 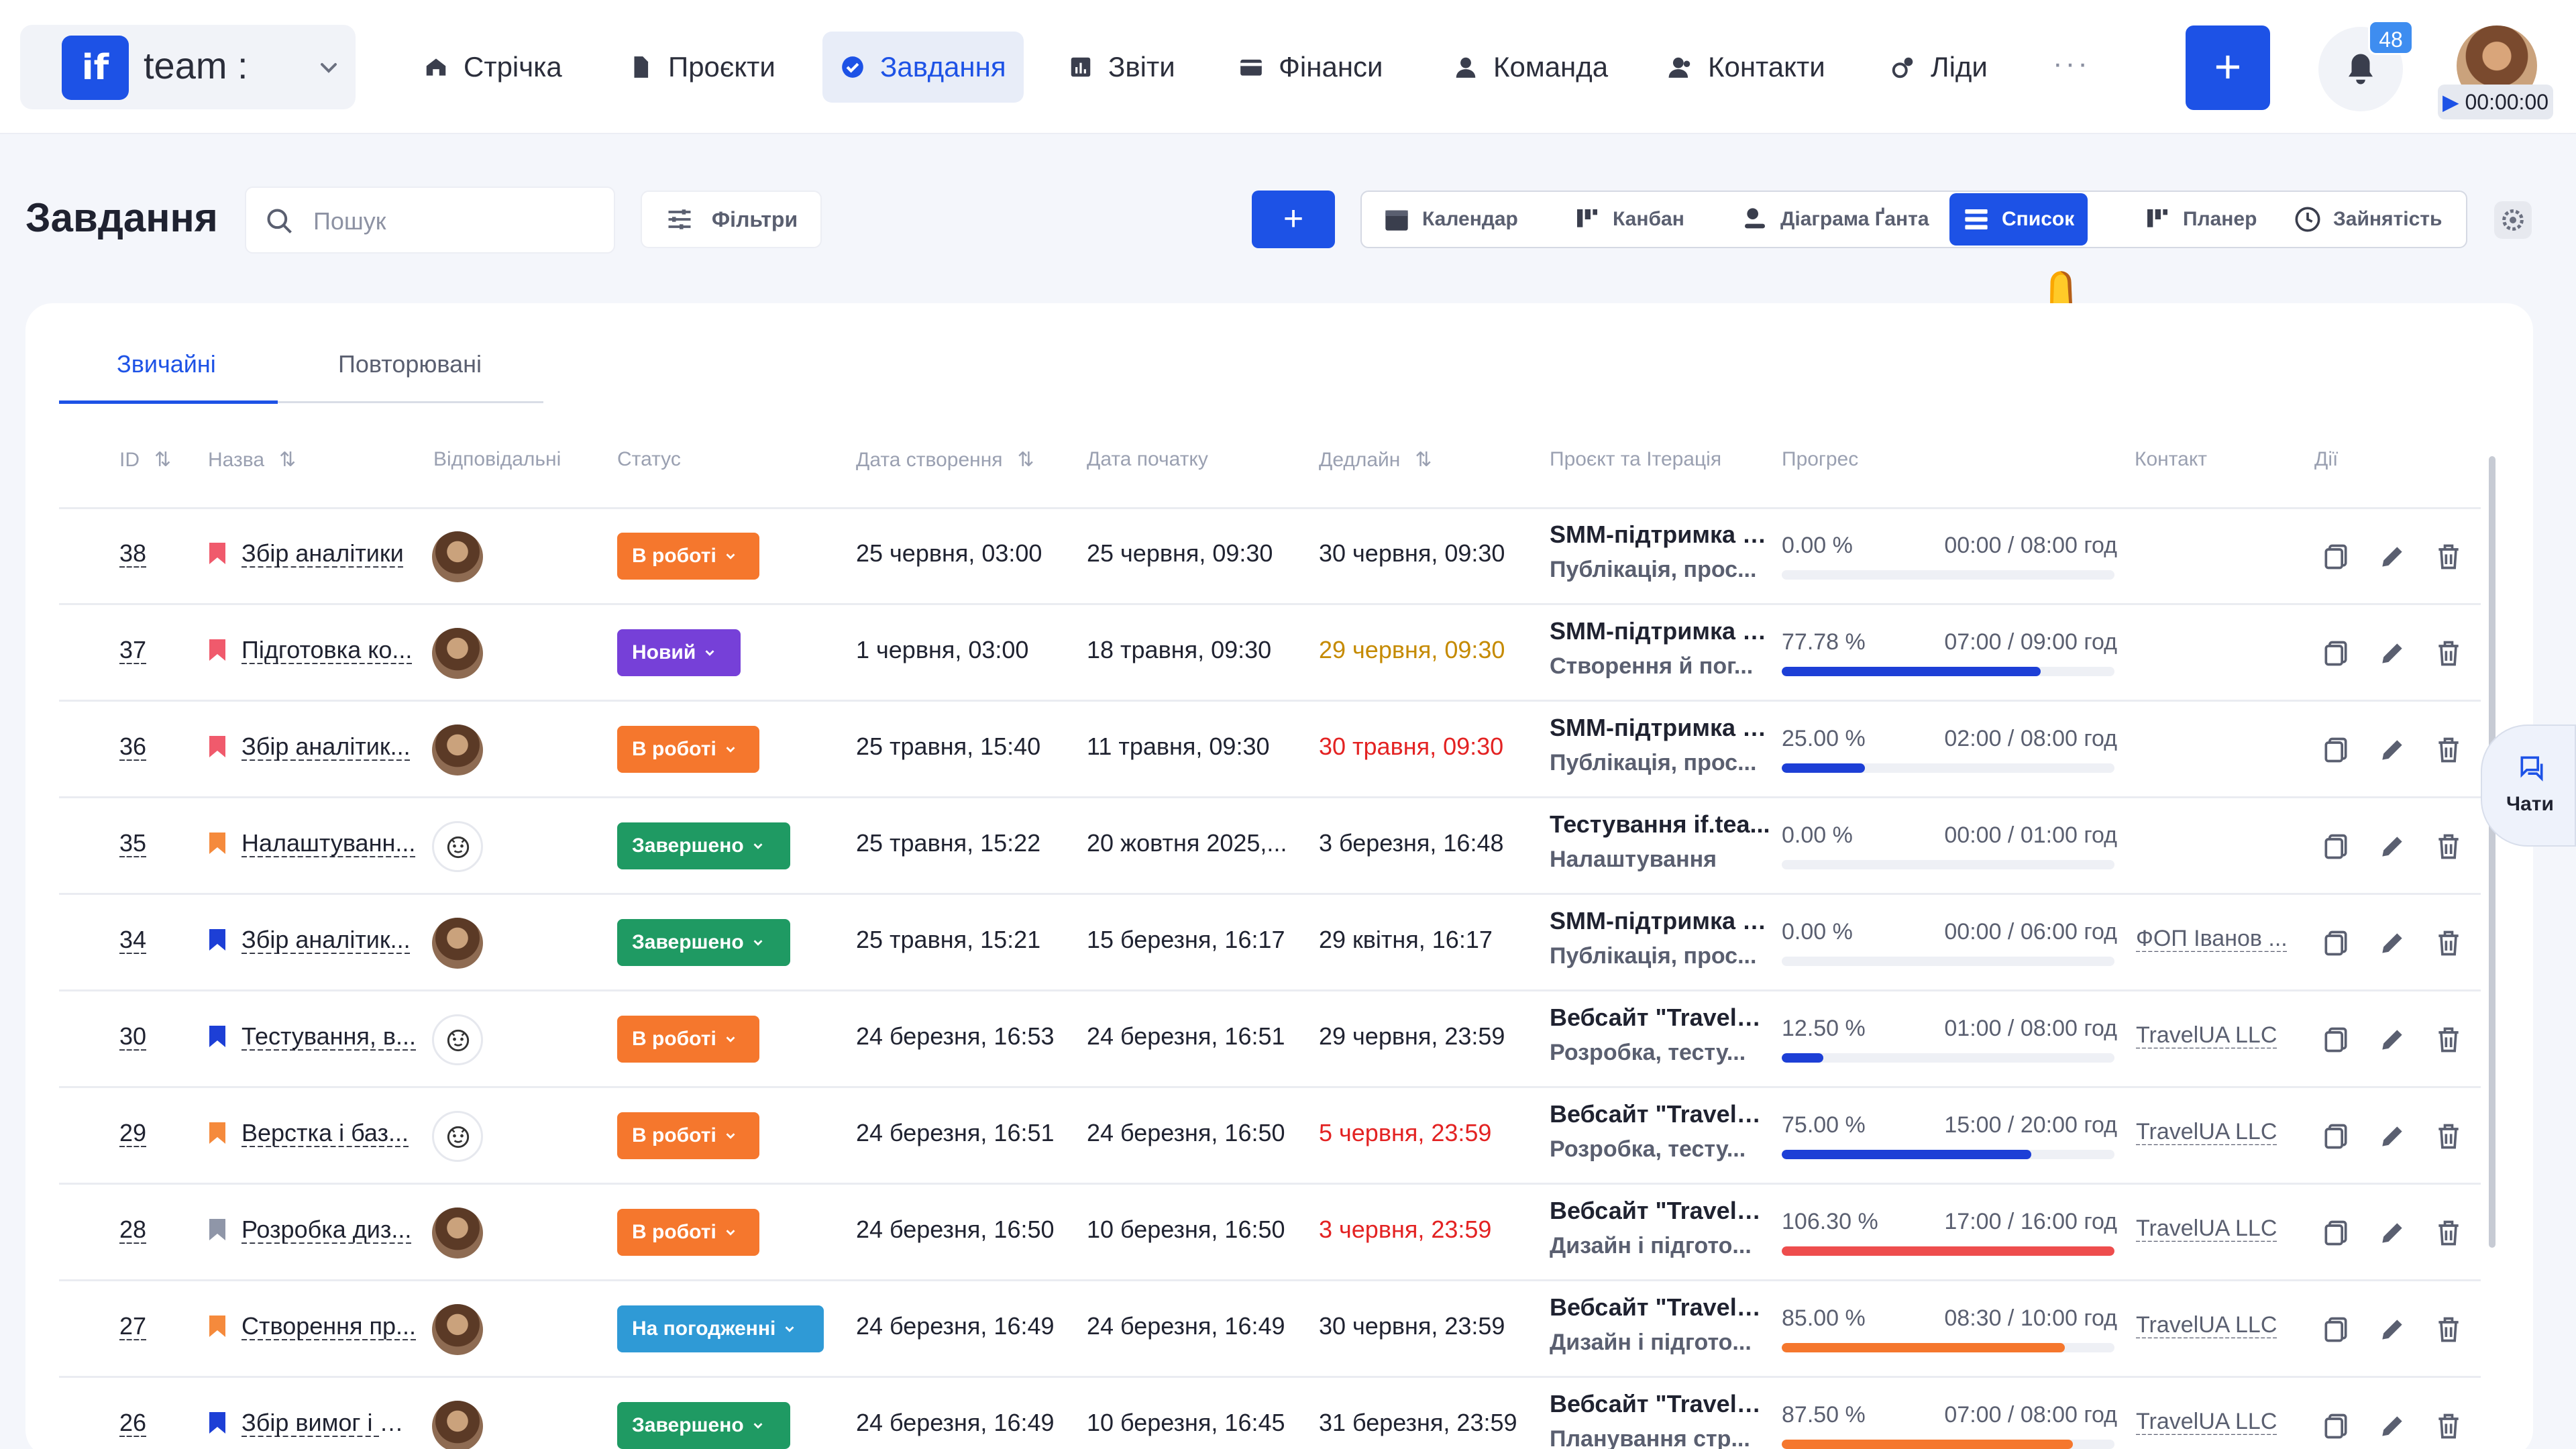 What do you see at coordinates (945, 460) in the screenshot?
I see `col-created: Дата створення ⇅` at bounding box center [945, 460].